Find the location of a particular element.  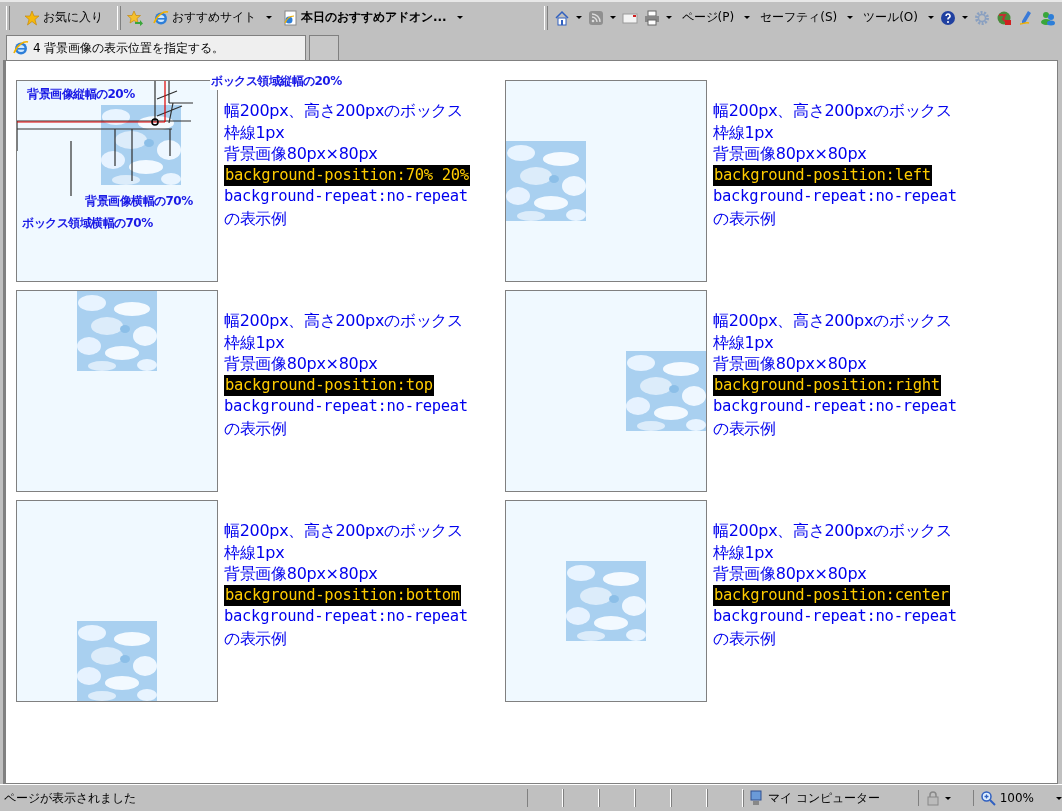

zoom-icon is located at coordinates (987, 798).